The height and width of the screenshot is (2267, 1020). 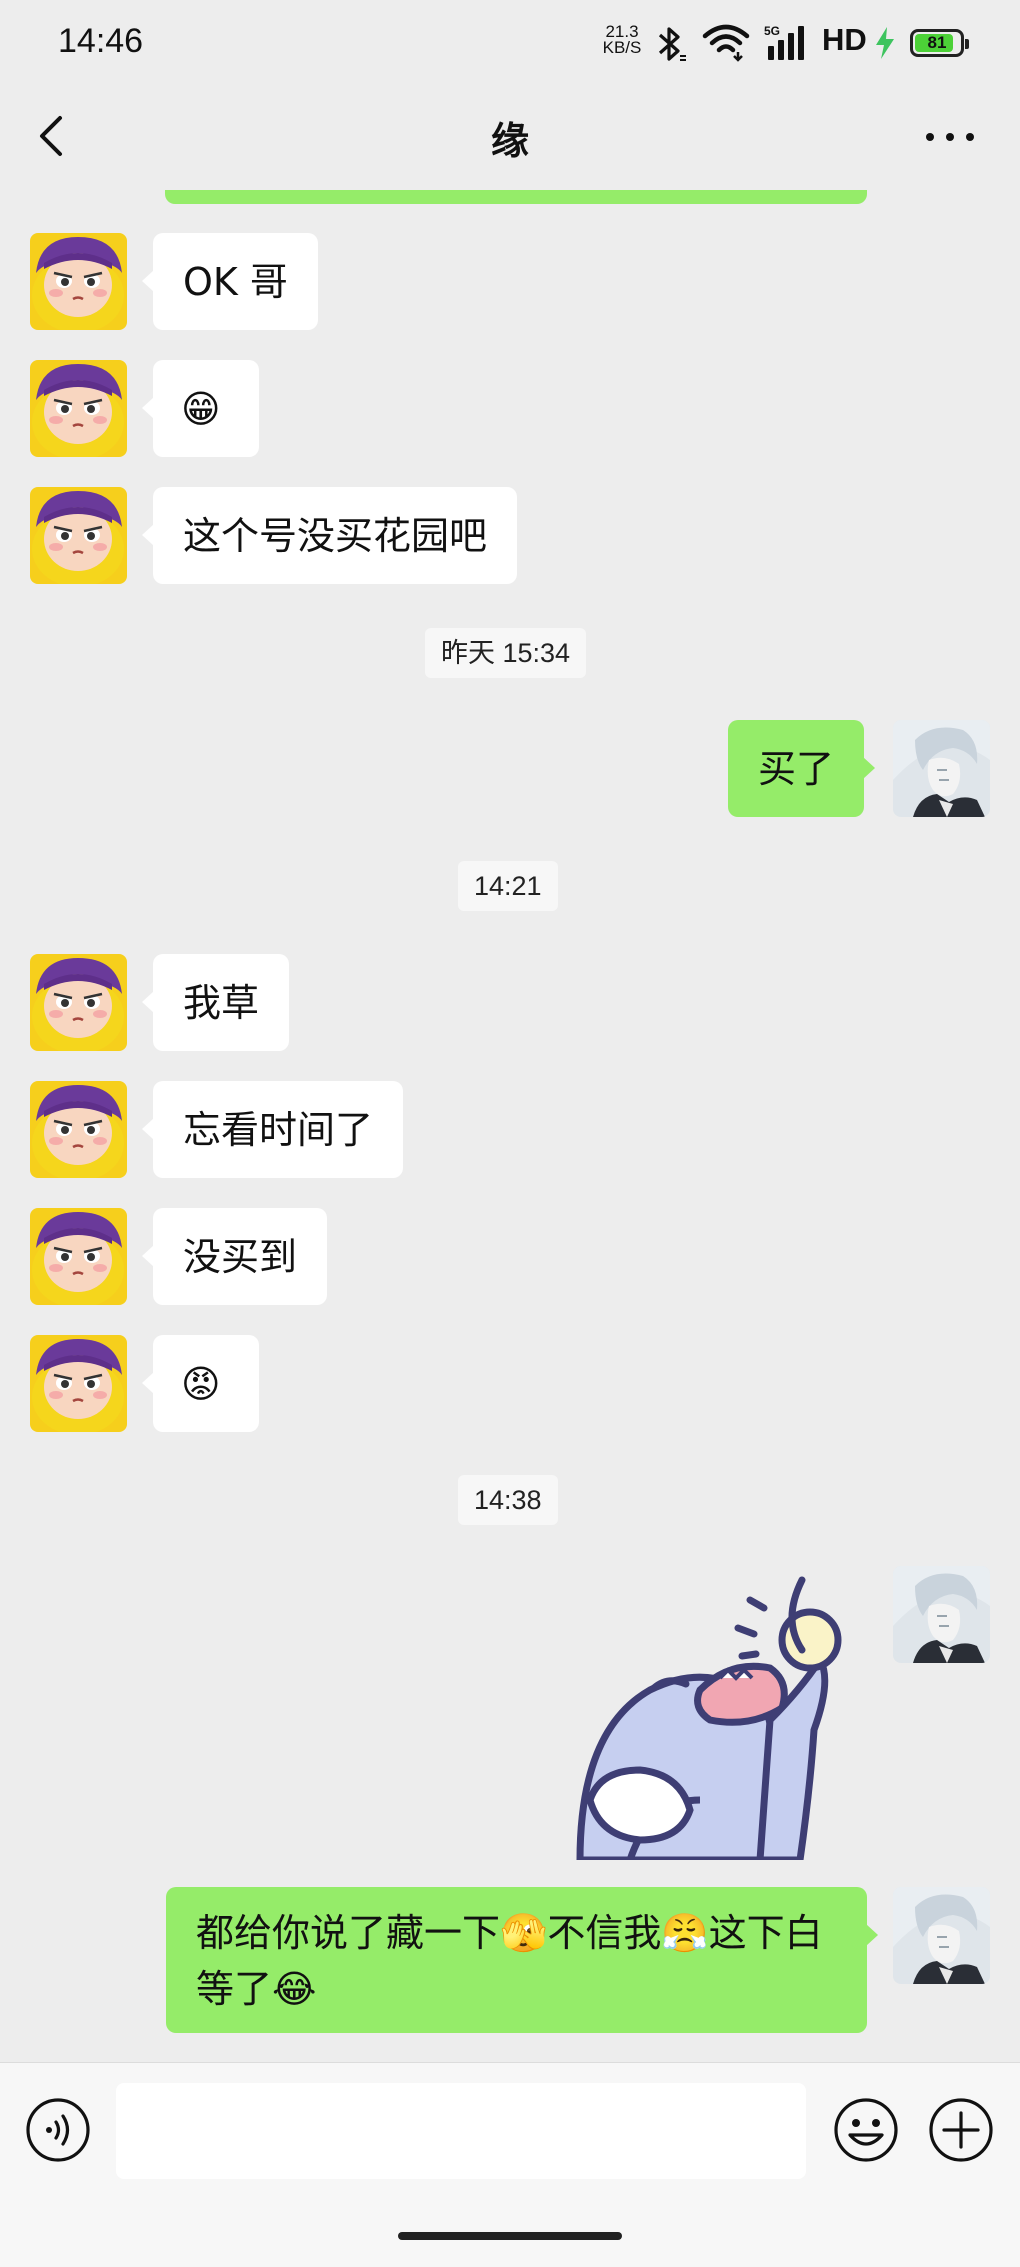 What do you see at coordinates (622, 47) in the screenshot?
I see `network-speed-unit: KB/S` at bounding box center [622, 47].